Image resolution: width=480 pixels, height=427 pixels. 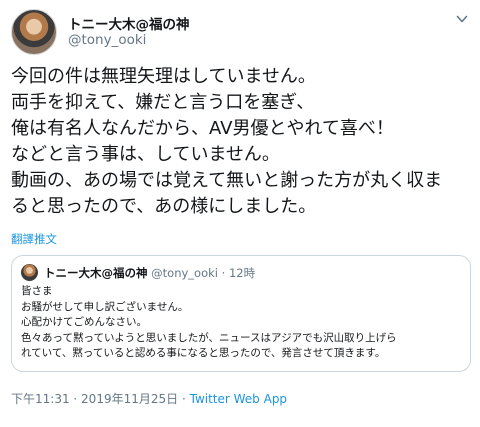 I want to click on tweet-time: 下午11:31, so click(x=40, y=399).